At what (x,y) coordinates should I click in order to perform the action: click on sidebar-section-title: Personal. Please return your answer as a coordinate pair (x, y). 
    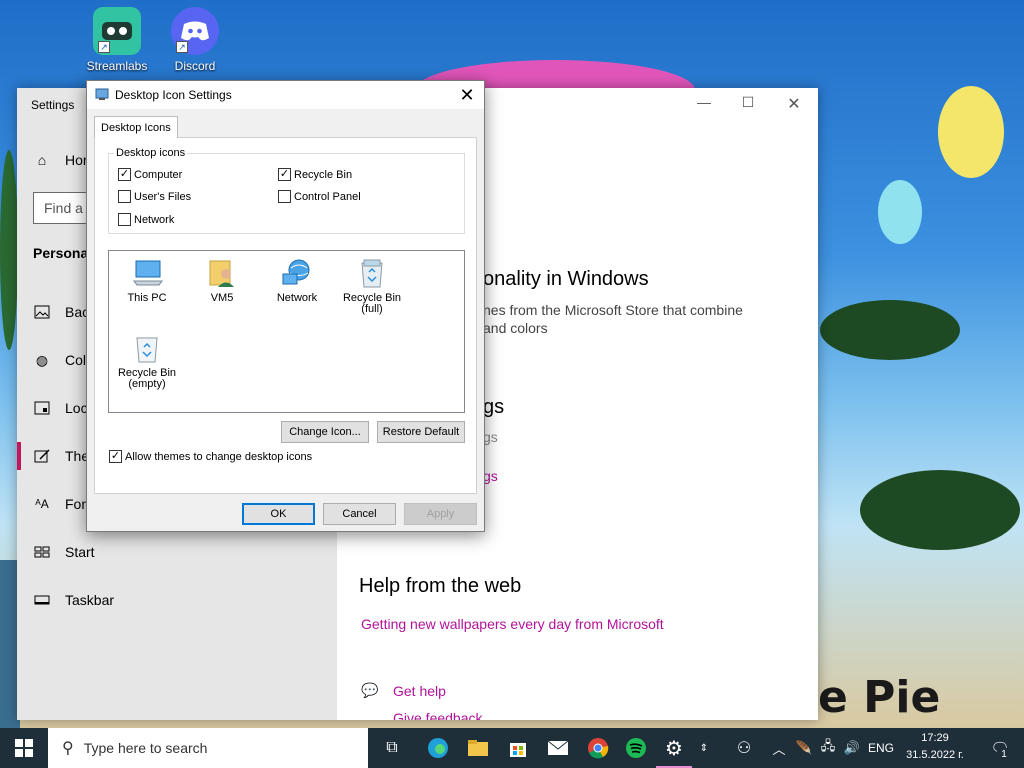
    Looking at the image, I should click on (63, 253).